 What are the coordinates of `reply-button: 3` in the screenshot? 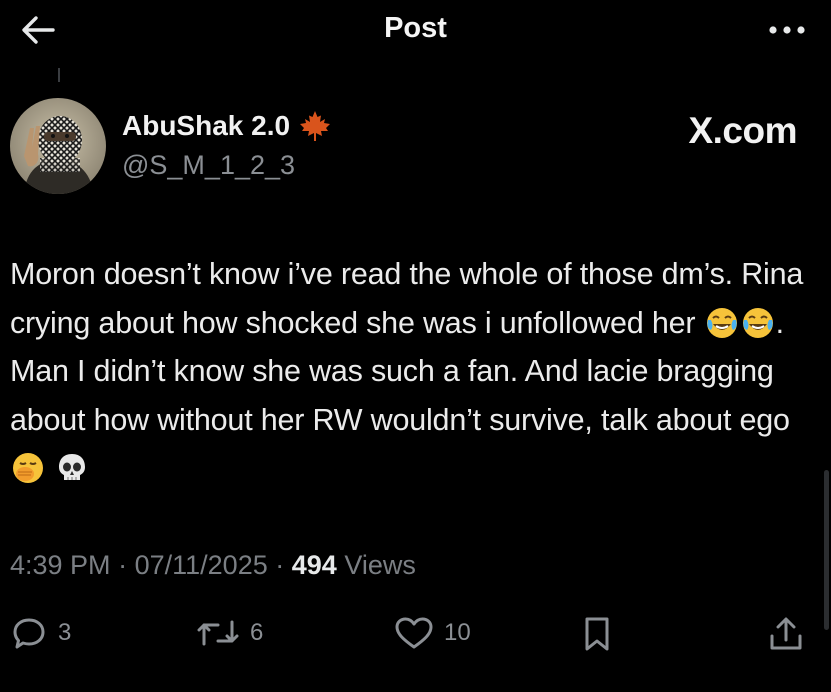 It's located at (41, 633).